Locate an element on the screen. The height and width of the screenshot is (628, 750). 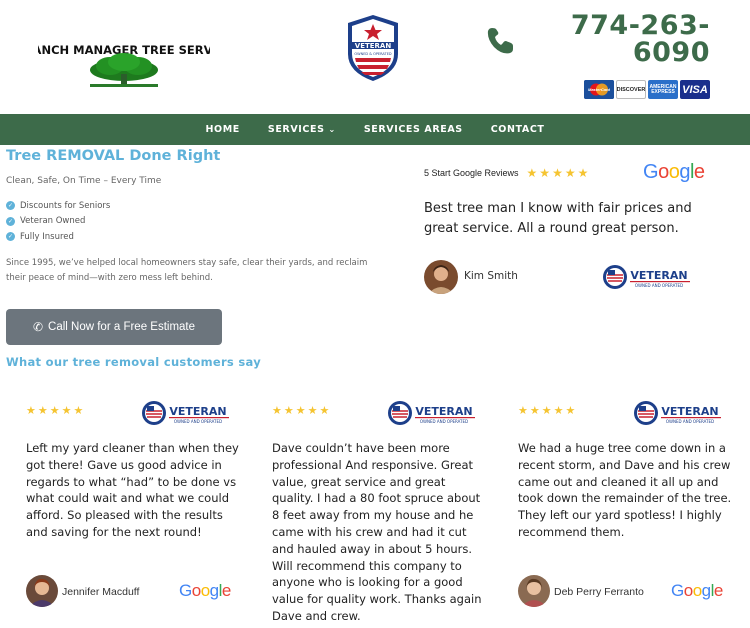
hero-subtitle: Clean, Safe, On Time – Every Time is located at coordinates (84, 181).